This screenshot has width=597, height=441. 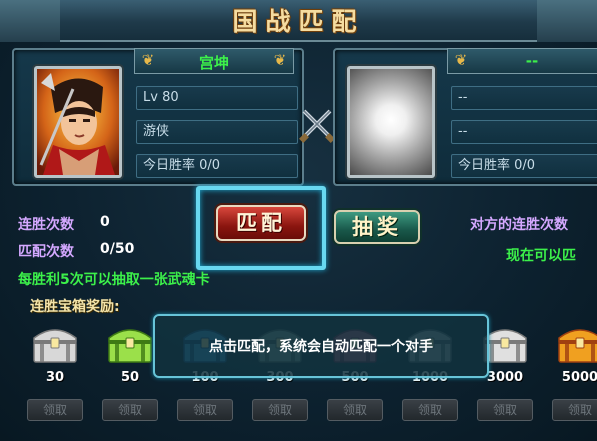 What do you see at coordinates (524, 98) in the screenshot?
I see `opponent-field-1: --` at bounding box center [524, 98].